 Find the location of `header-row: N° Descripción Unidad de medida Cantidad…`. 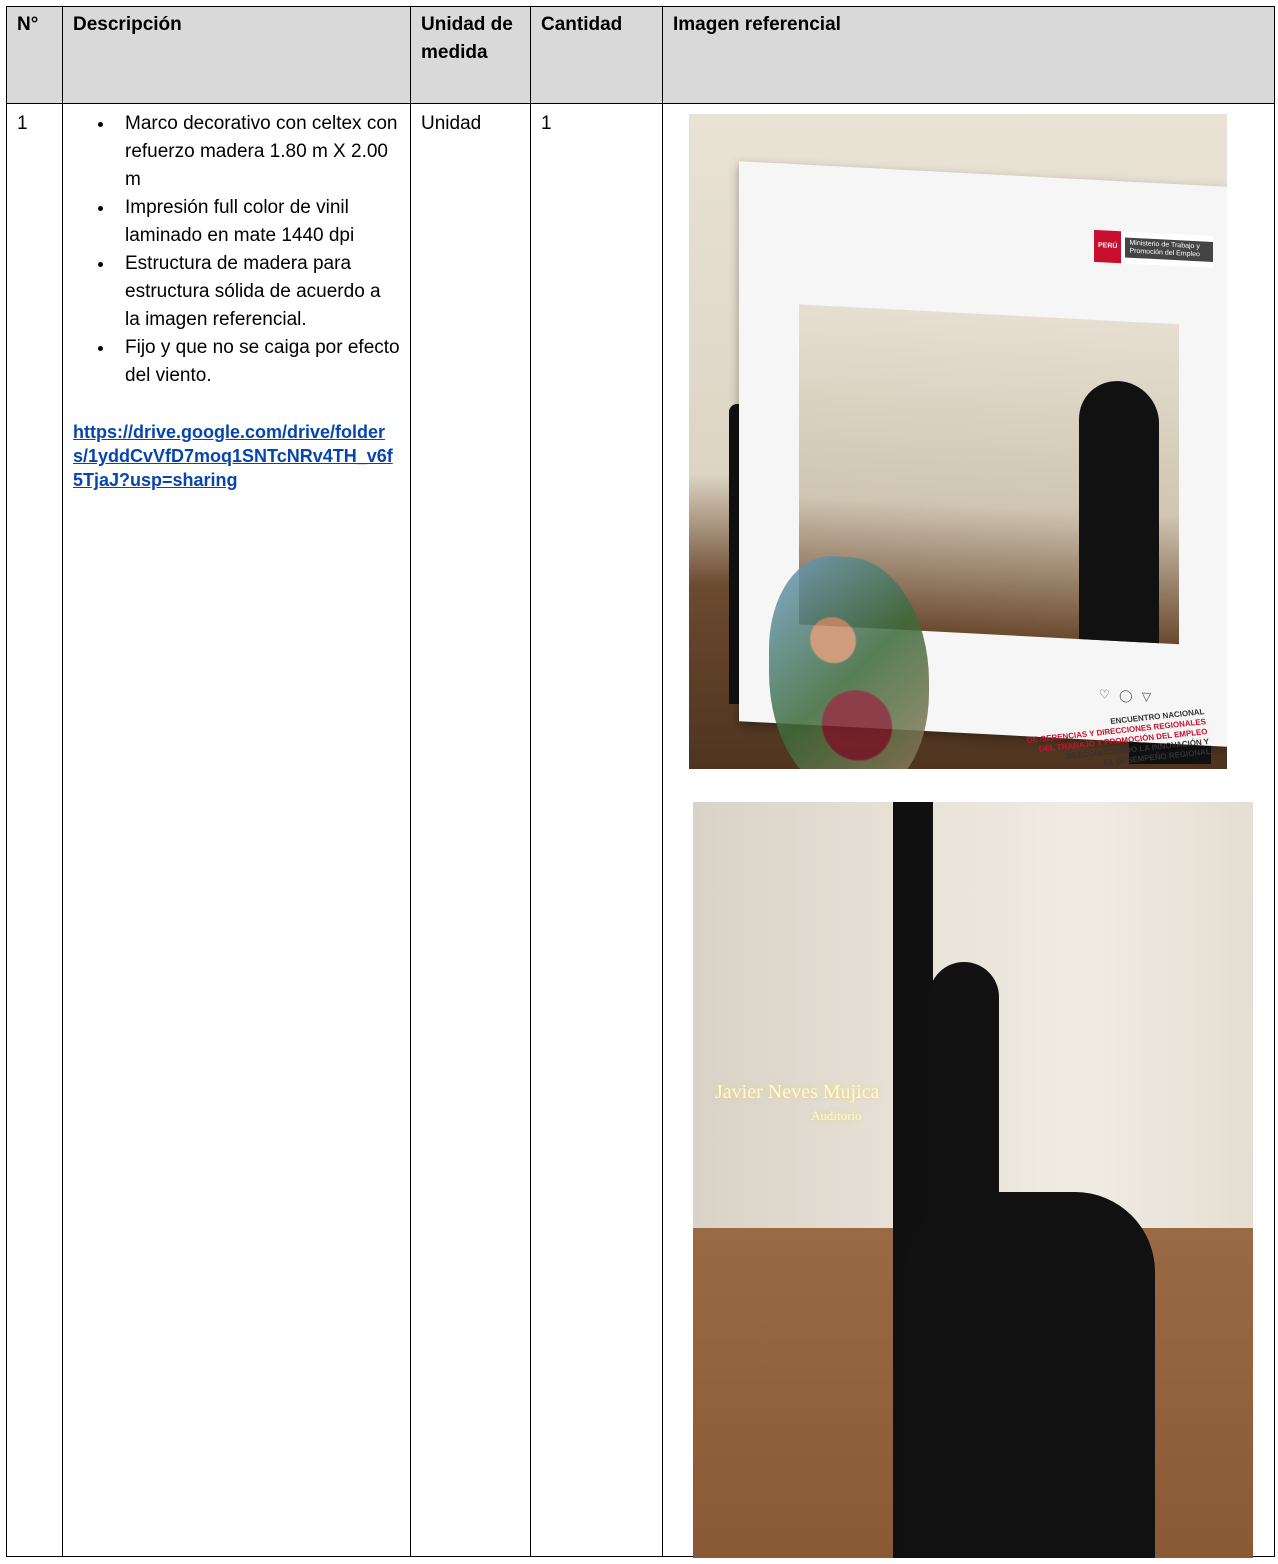

header-row: N° Descripción Unidad de medida Cantidad… is located at coordinates (640, 55).